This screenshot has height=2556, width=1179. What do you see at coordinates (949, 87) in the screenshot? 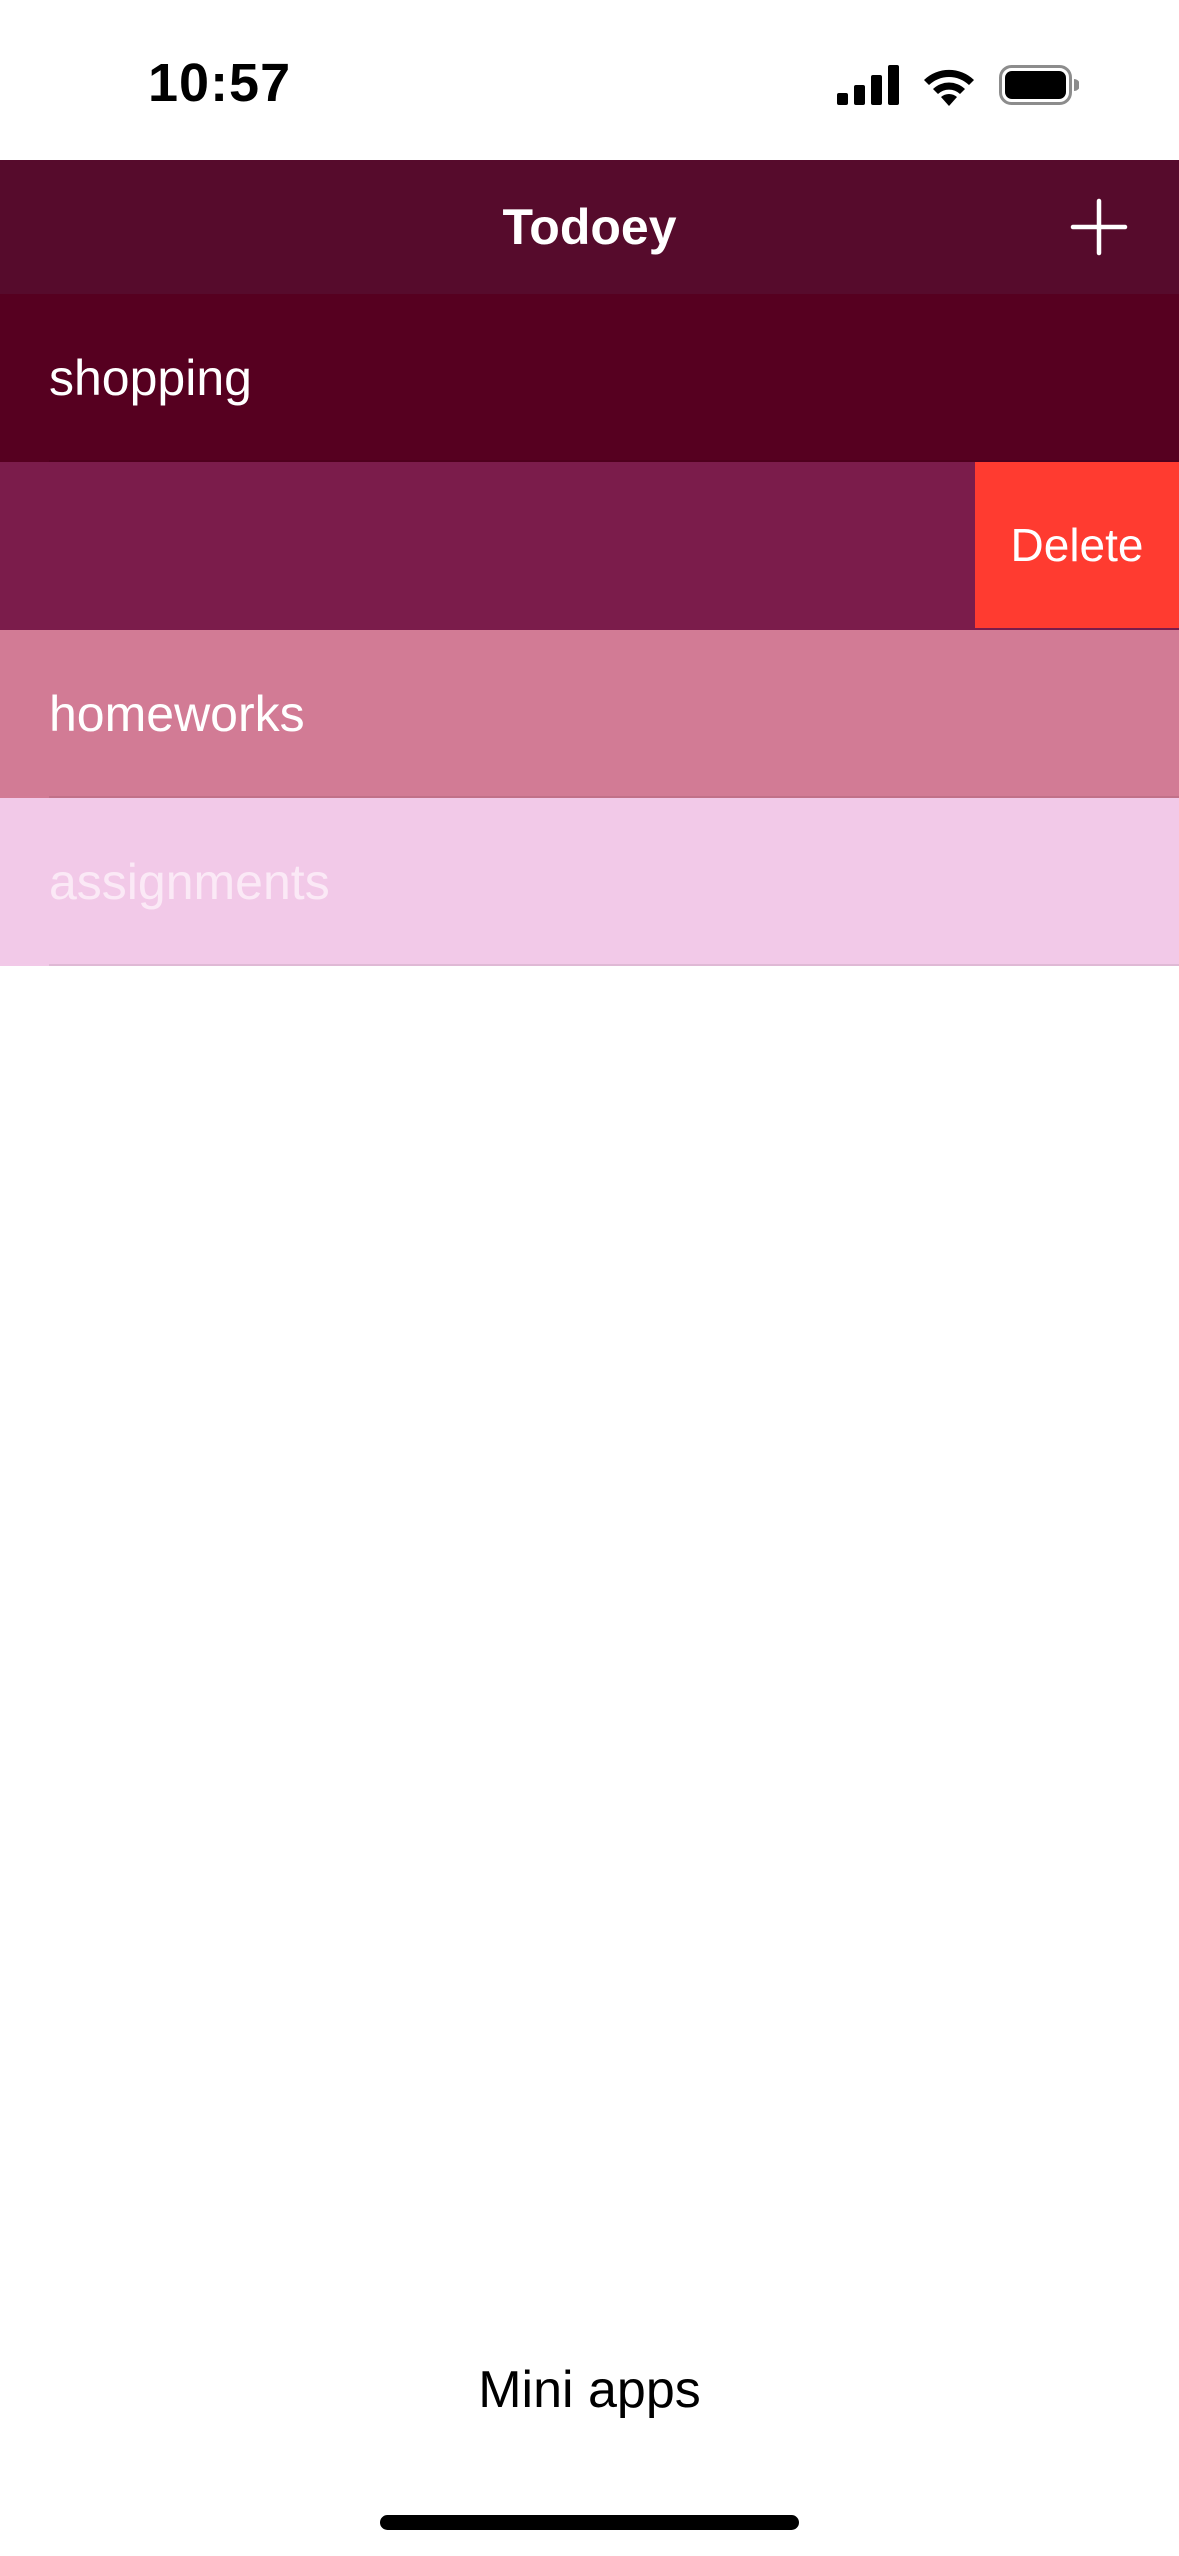
I see `wifi-icon` at bounding box center [949, 87].